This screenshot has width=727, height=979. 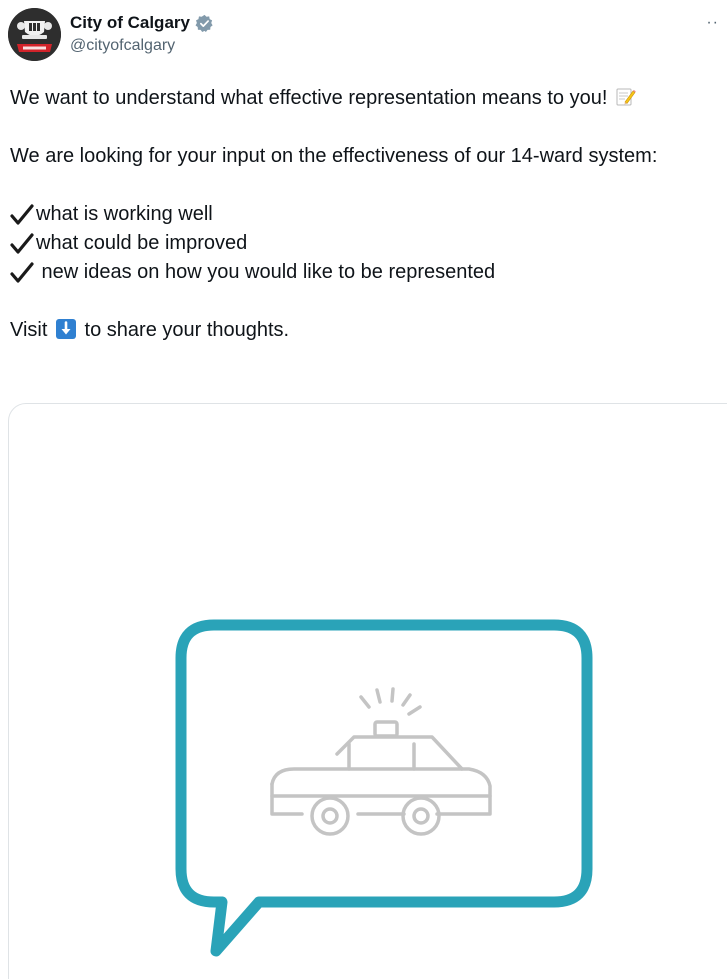 I want to click on tweet-header: City of Calgary @cityofcalgary ··, so click(x=363, y=36).